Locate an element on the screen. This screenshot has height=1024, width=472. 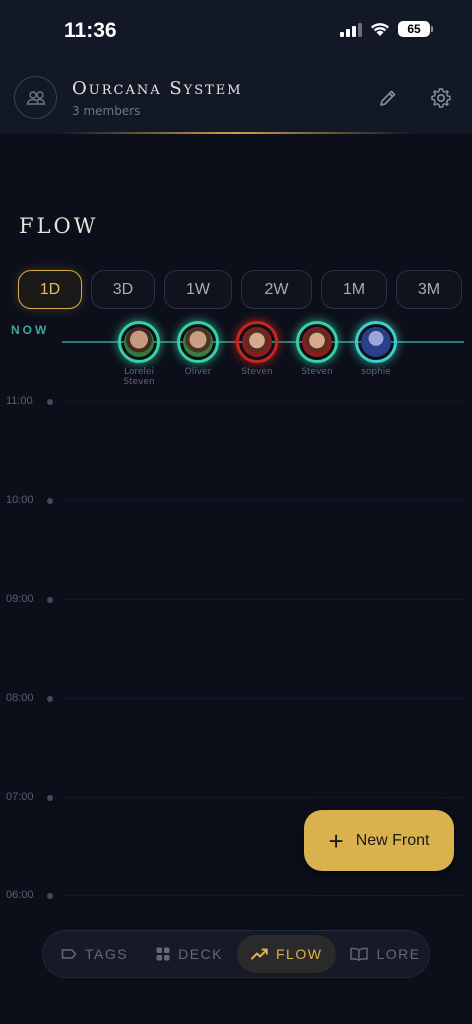
edit-button is located at coordinates (388, 98).